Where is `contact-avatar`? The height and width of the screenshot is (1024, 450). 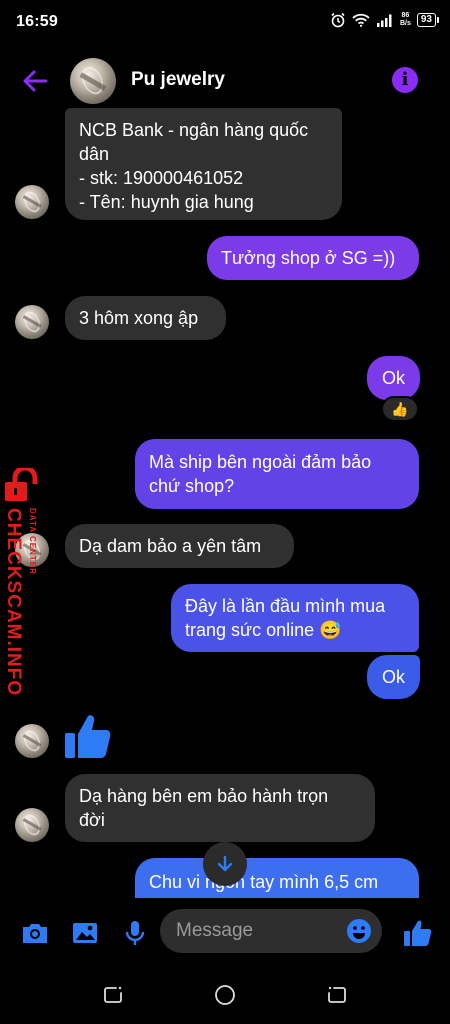
contact-avatar is located at coordinates (93, 81).